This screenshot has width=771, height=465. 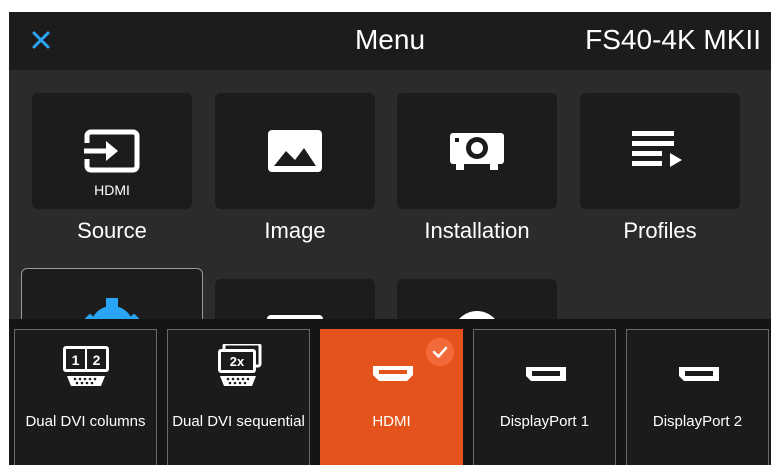 I want to click on source-option-label: Dual DVI sequential, so click(x=238, y=421).